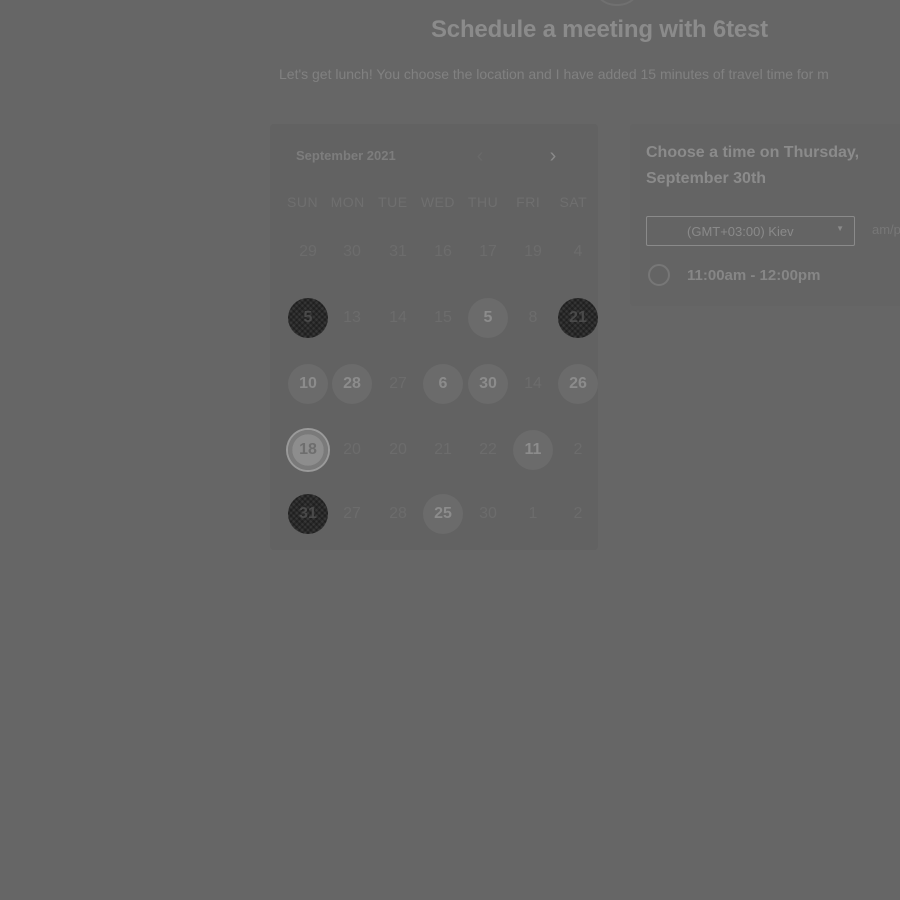 Image resolution: width=900 pixels, height=900 pixels. Describe the element at coordinates (346, 155) in the screenshot. I see `month-label: September 2021` at that location.